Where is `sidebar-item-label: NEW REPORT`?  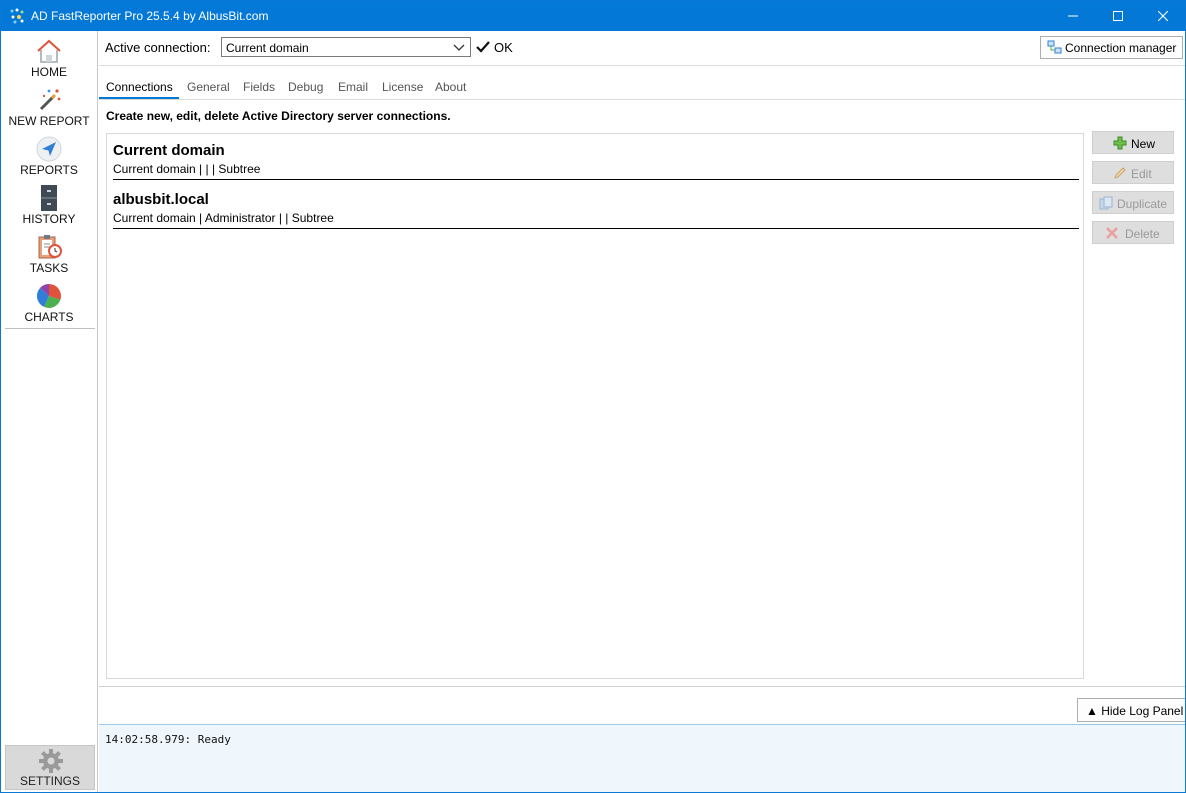 sidebar-item-label: NEW REPORT is located at coordinates (49, 121).